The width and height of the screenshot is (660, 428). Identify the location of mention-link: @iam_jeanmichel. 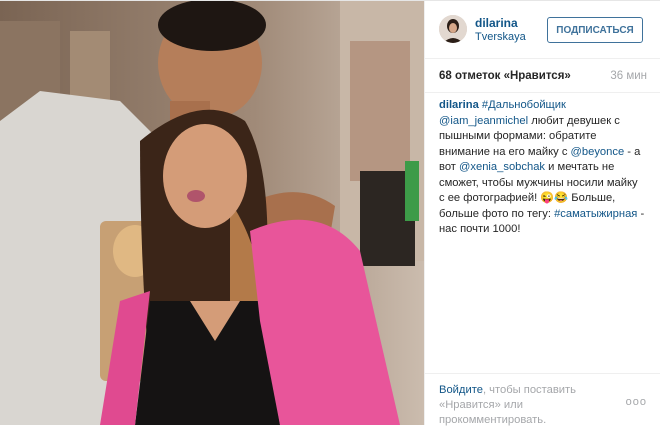
(483, 121).